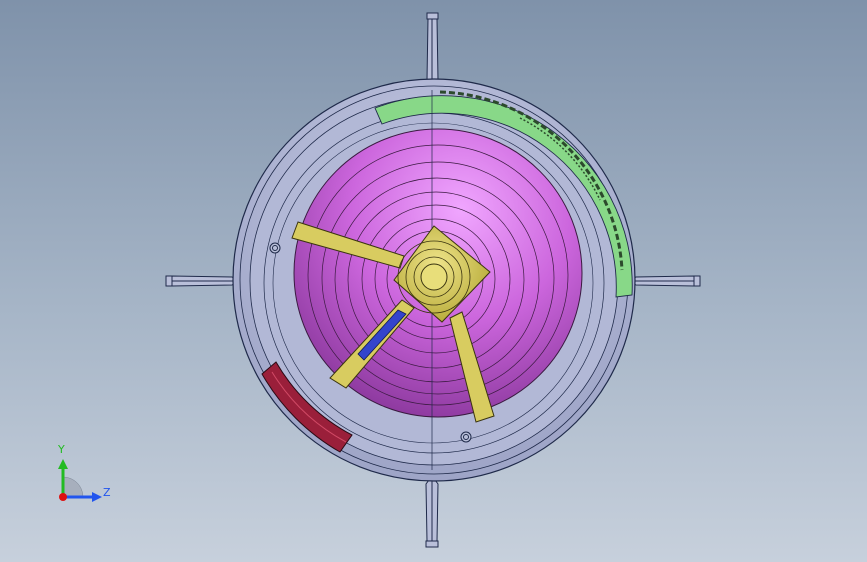 Image resolution: width=867 pixels, height=562 pixels. What do you see at coordinates (107, 492) in the screenshot?
I see `triad-z-label: Z` at bounding box center [107, 492].